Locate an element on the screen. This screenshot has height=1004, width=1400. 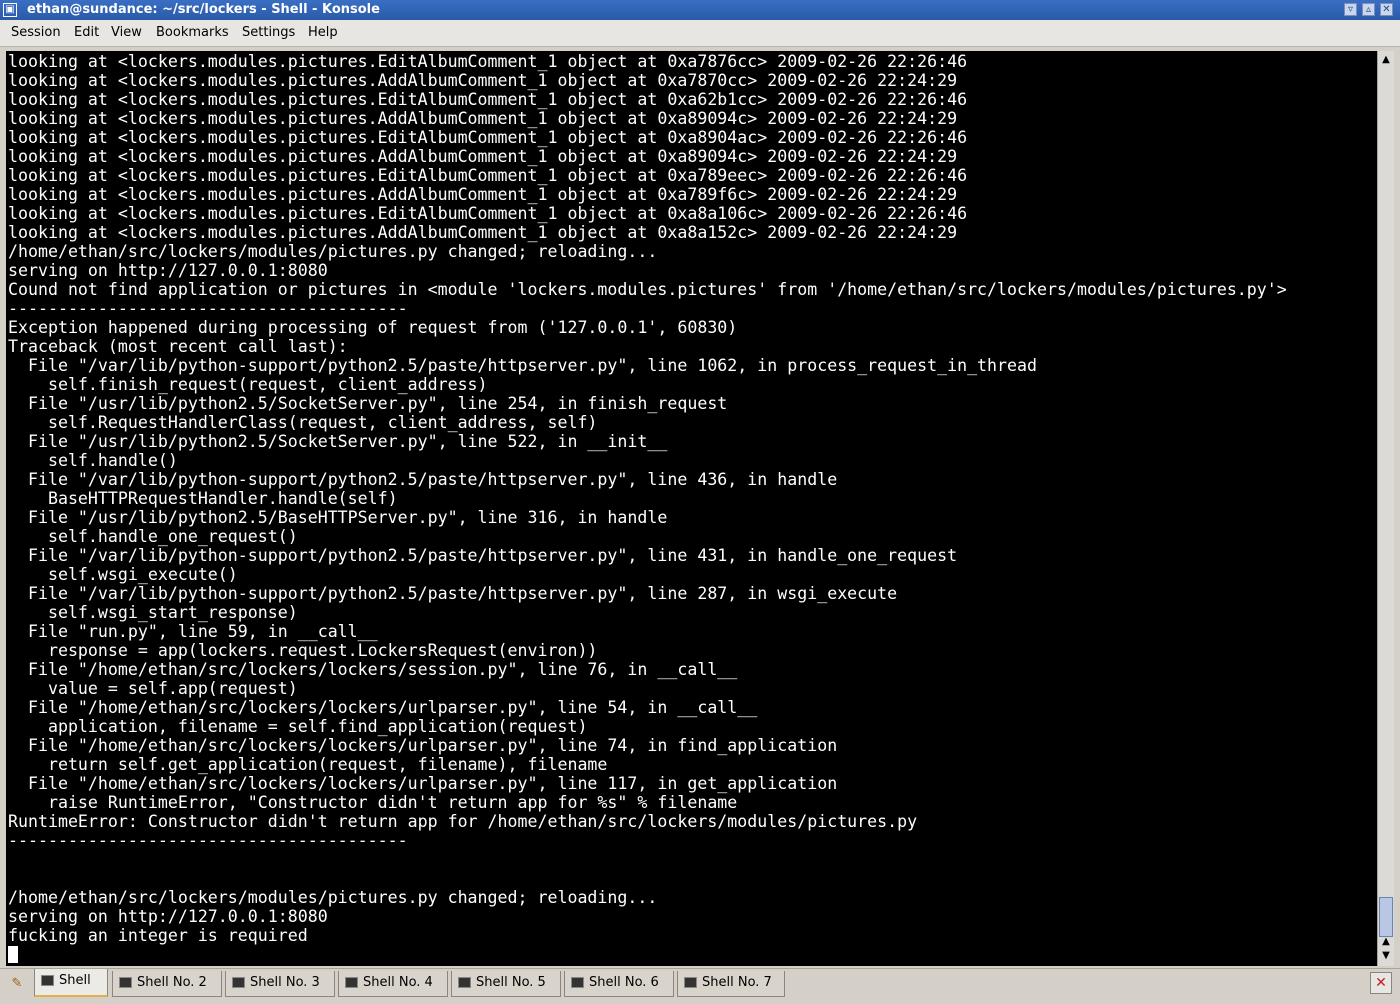
tab-label: Shell No. 7 is located at coordinates (737, 982).